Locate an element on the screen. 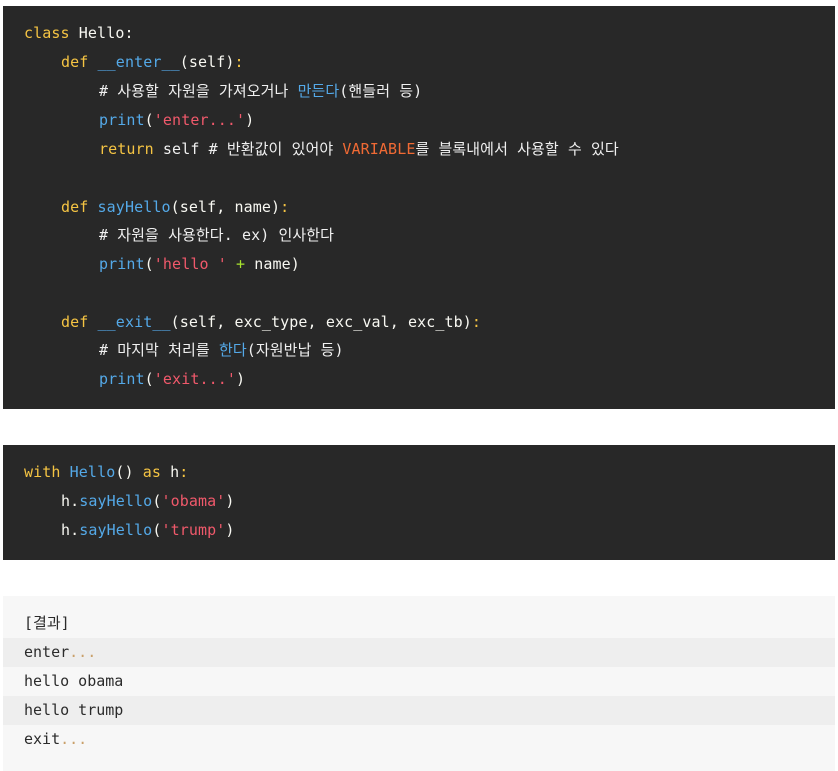 The height and width of the screenshot is (771, 838). params: (self, exc_type, exc_val, exc_tb) is located at coordinates (321, 322).